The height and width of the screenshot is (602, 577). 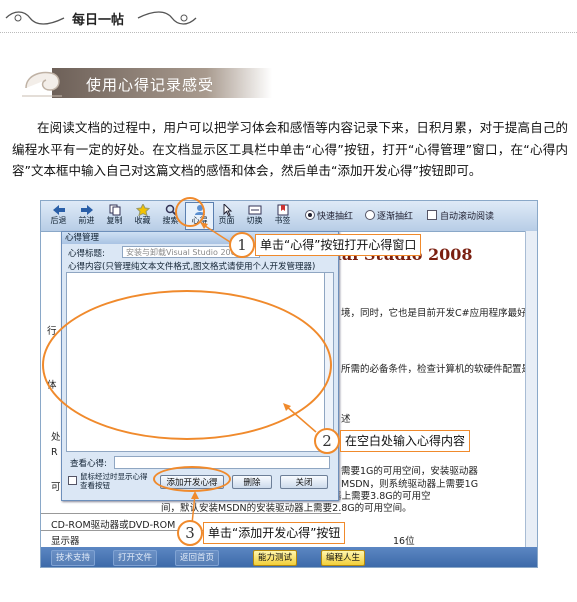 What do you see at coordinates (142, 210) in the screenshot?
I see `star-icon` at bounding box center [142, 210].